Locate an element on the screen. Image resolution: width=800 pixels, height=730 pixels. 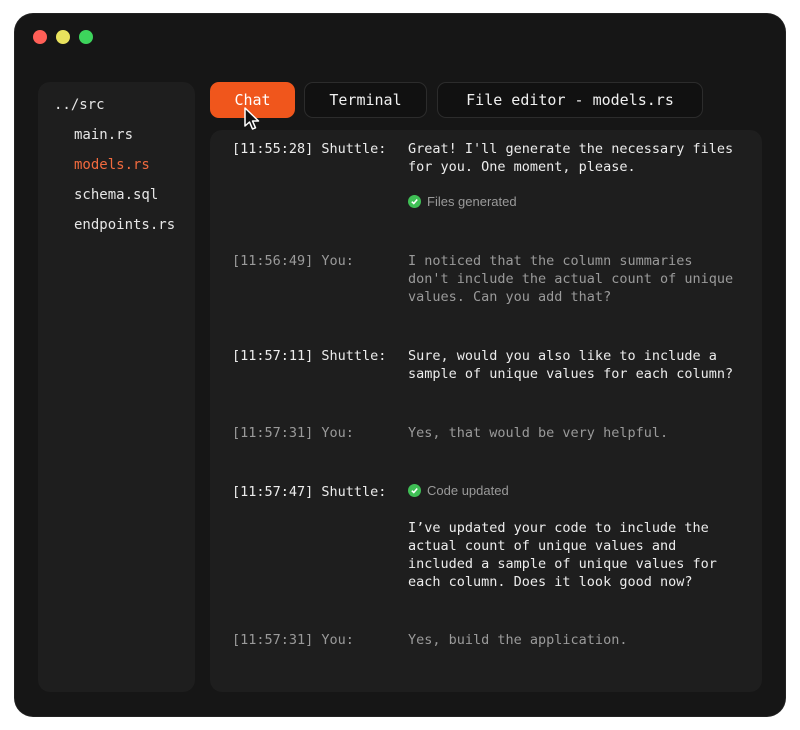
message-timestamp: [11:57:47] Shuttle: is located at coordinates (309, 492).